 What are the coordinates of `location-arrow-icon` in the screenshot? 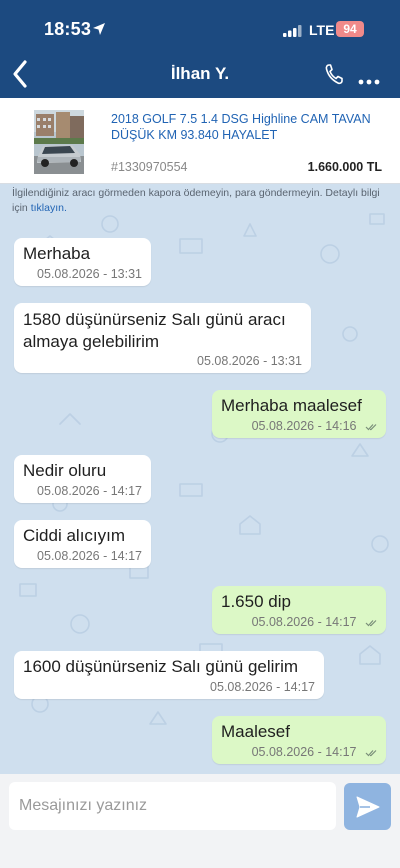 It's located at (99, 31).